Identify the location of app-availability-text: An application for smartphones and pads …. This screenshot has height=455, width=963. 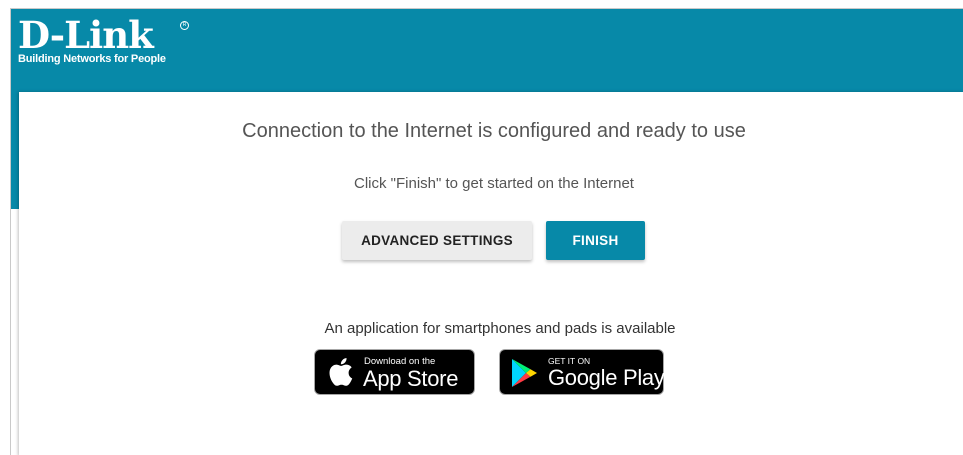
(500, 328).